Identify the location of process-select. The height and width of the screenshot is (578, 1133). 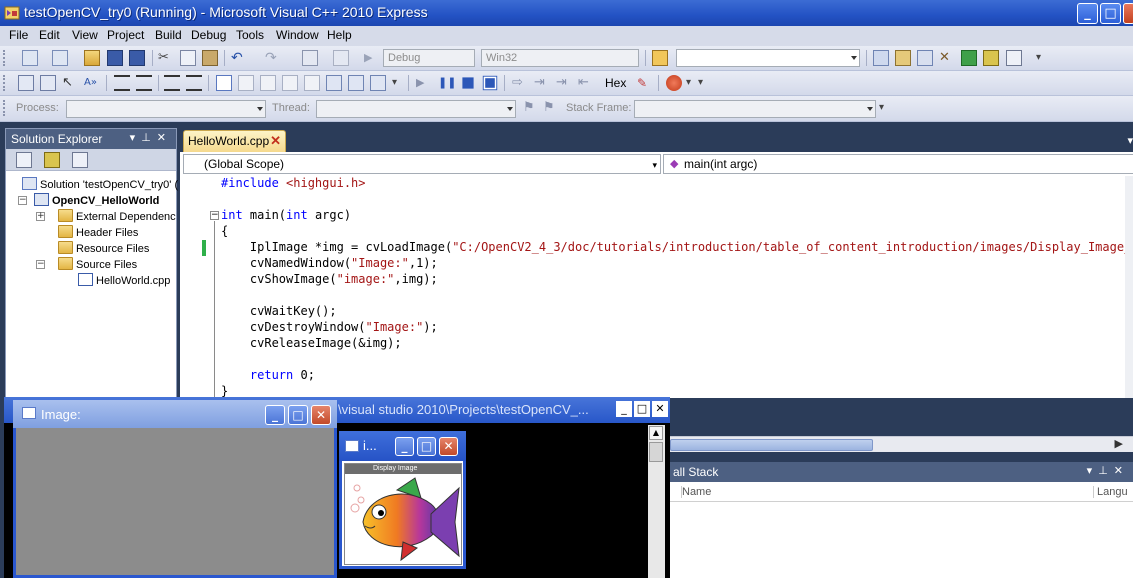
(166, 109).